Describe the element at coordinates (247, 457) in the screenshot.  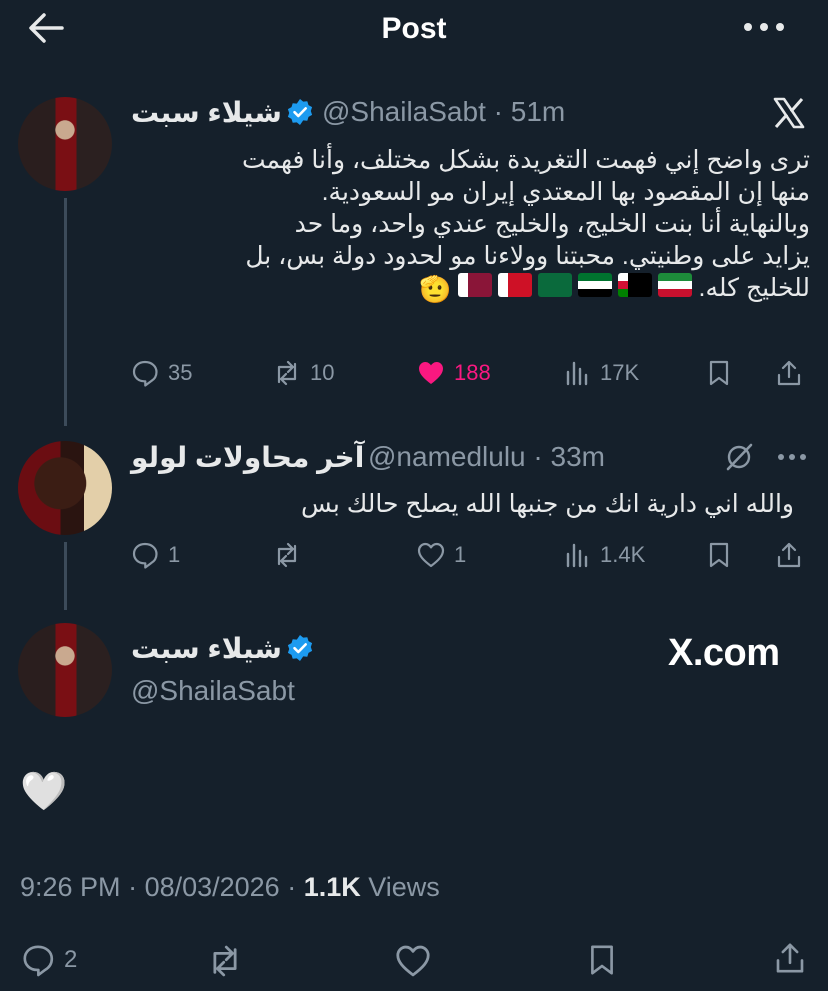
I see `author-name: آخر محاولات لولو` at that location.